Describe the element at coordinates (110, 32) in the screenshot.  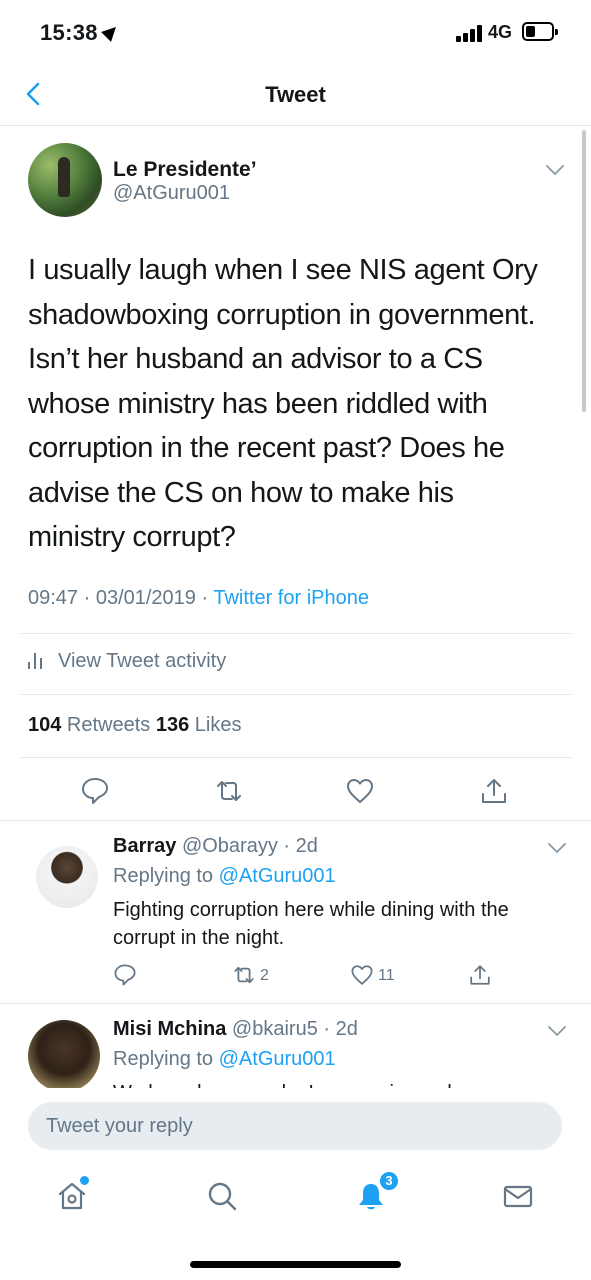
I see `location-arrow-icon` at that location.